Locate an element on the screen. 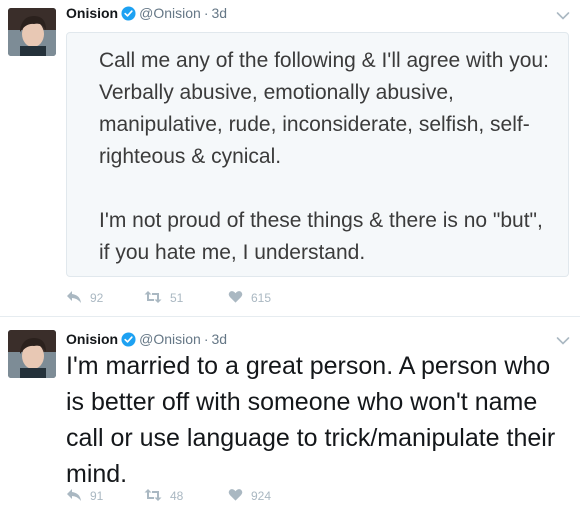  tweet-divider is located at coordinates (290, 316).